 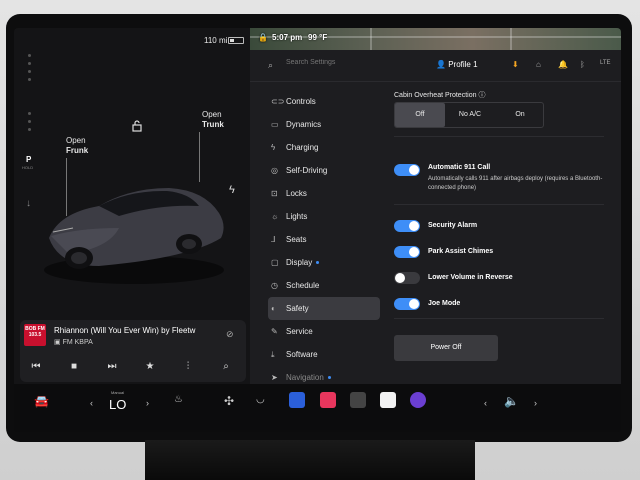 What do you see at coordinates (418, 400) in the screenshot?
I see `camera-app-icon` at bounding box center [418, 400].